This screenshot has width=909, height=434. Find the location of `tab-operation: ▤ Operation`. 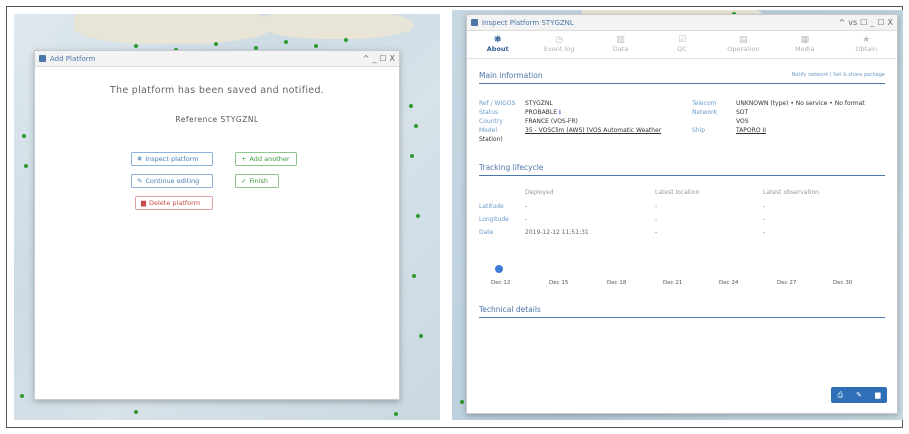

tab-operation: ▤ Operation is located at coordinates (743, 44).